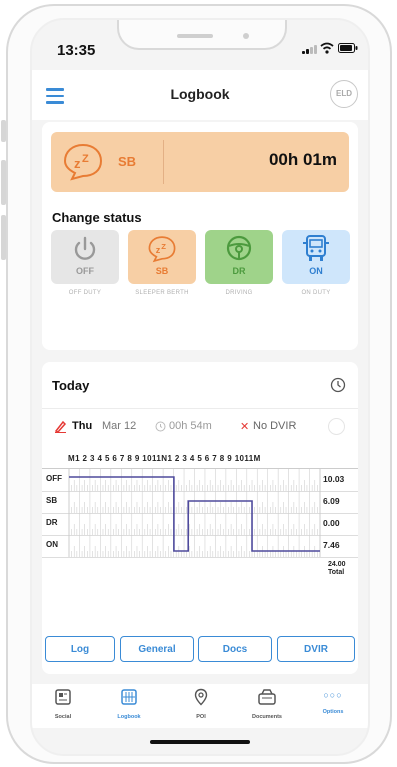 The height and width of the screenshot is (767, 397). I want to click on tab-logbook: Logbook, so click(129, 704).